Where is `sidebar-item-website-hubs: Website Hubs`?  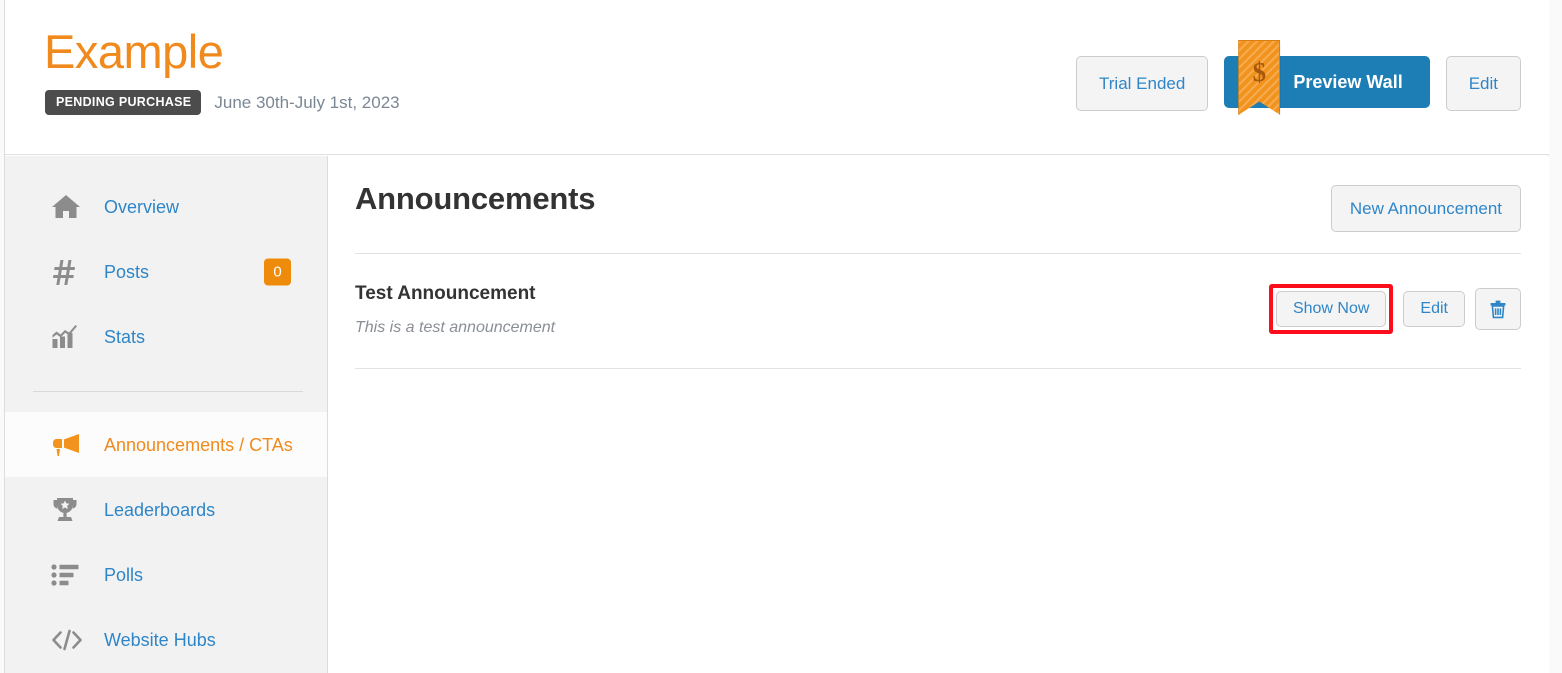 sidebar-item-website-hubs: Website Hubs is located at coordinates (166, 639).